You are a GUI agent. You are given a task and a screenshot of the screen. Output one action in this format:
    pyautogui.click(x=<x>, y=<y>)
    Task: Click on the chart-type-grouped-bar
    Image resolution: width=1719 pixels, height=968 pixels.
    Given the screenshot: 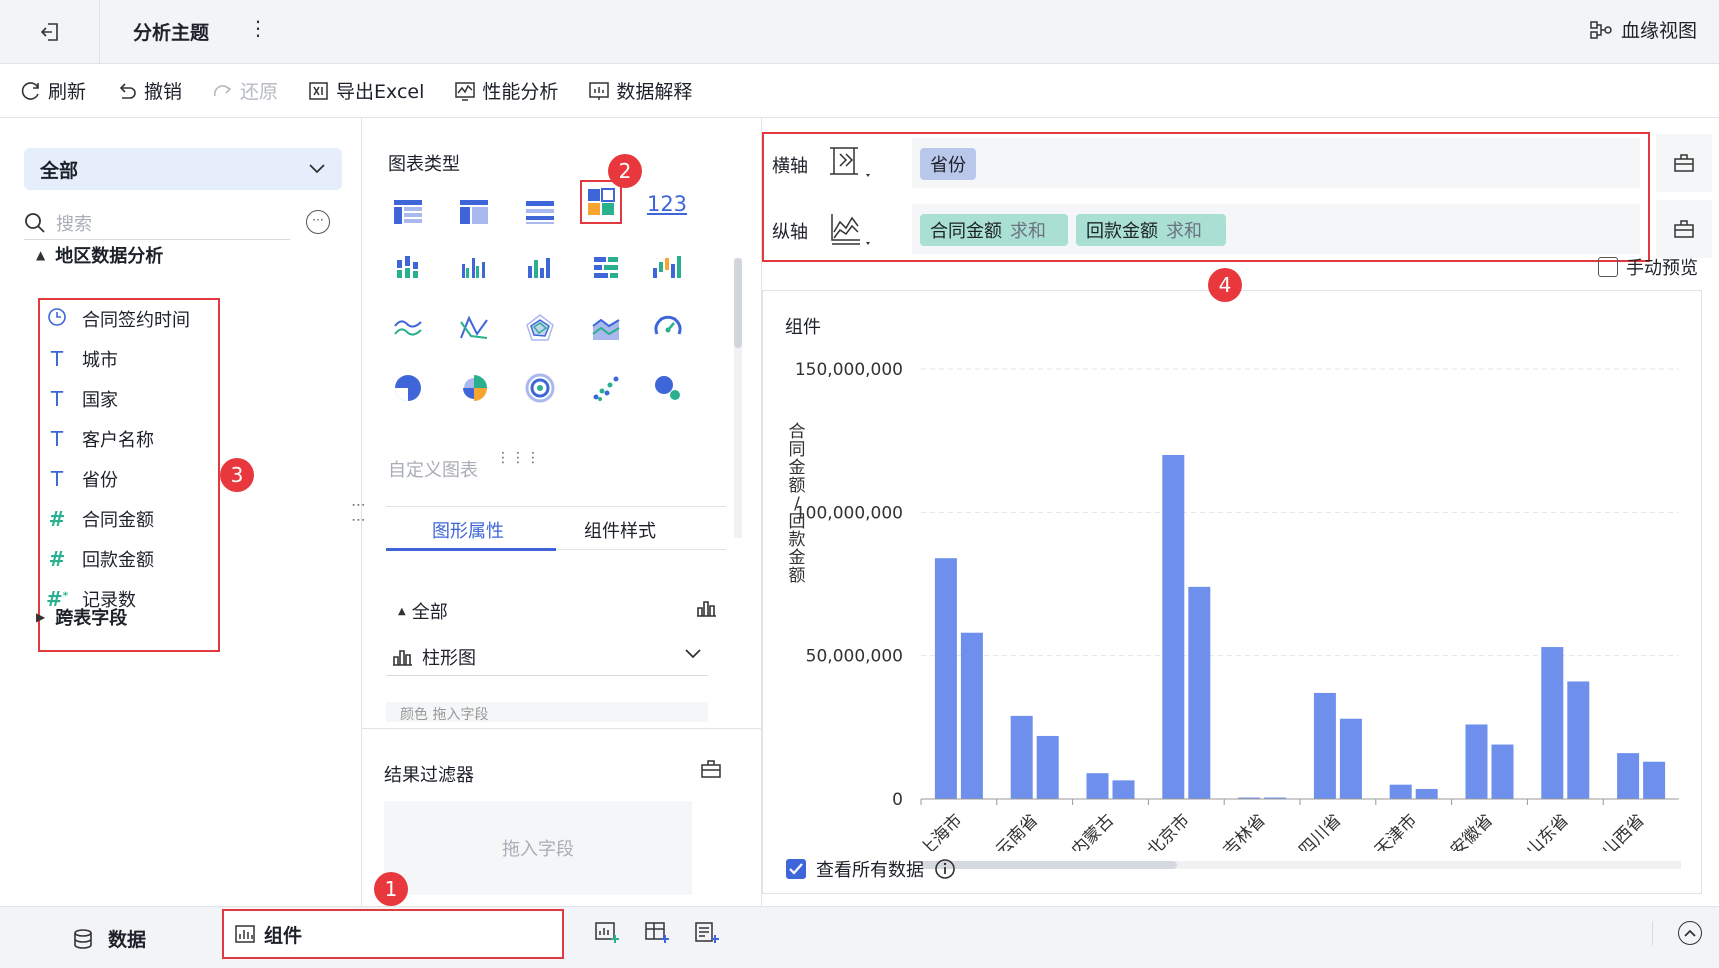 What is the action you would take?
    pyautogui.click(x=474, y=268)
    